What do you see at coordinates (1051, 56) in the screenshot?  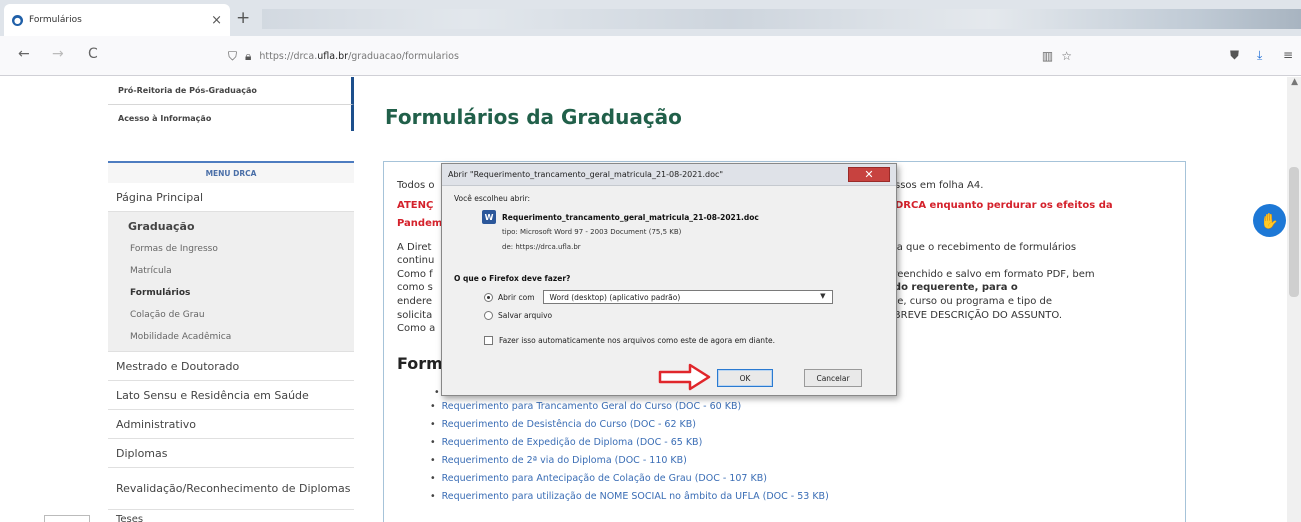 I see `reader-icon: ▥` at bounding box center [1051, 56].